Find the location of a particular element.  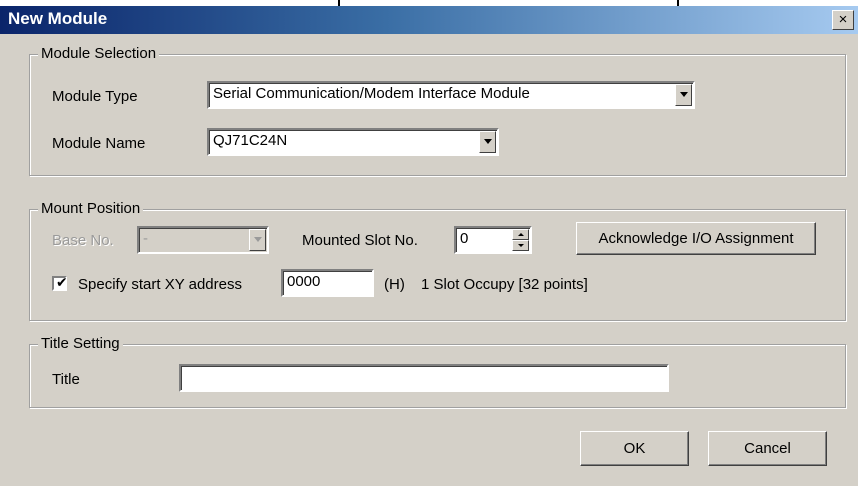

arrow-down-icon is located at coordinates (521, 245).